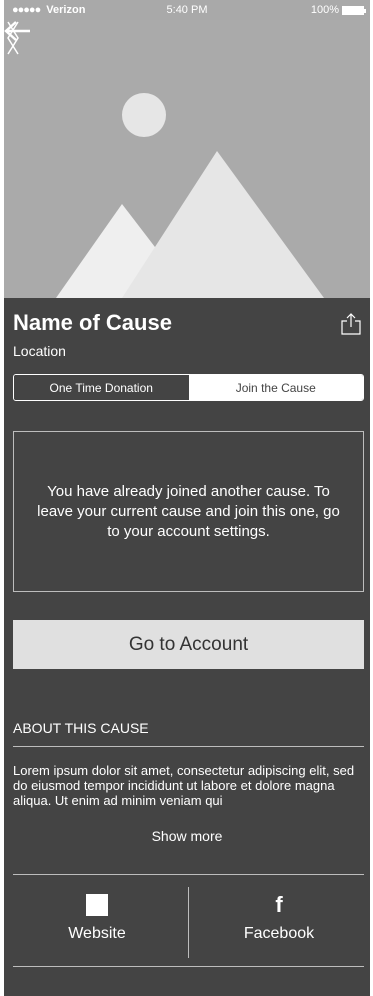  What do you see at coordinates (279, 918) in the screenshot?
I see `facebook-link: f Facebook` at bounding box center [279, 918].